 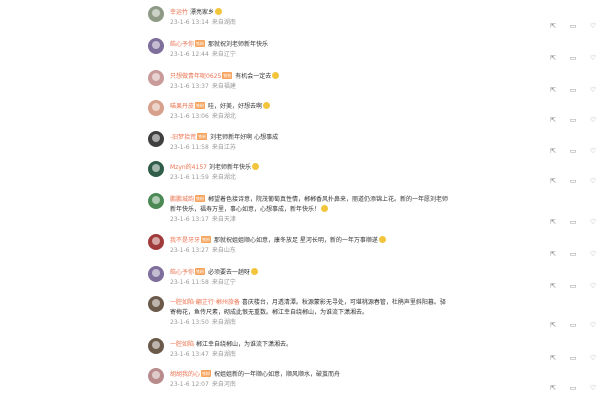 I want to click on username: 一腔如陷·翩芷行·郴州旅备, so click(x=205, y=302).